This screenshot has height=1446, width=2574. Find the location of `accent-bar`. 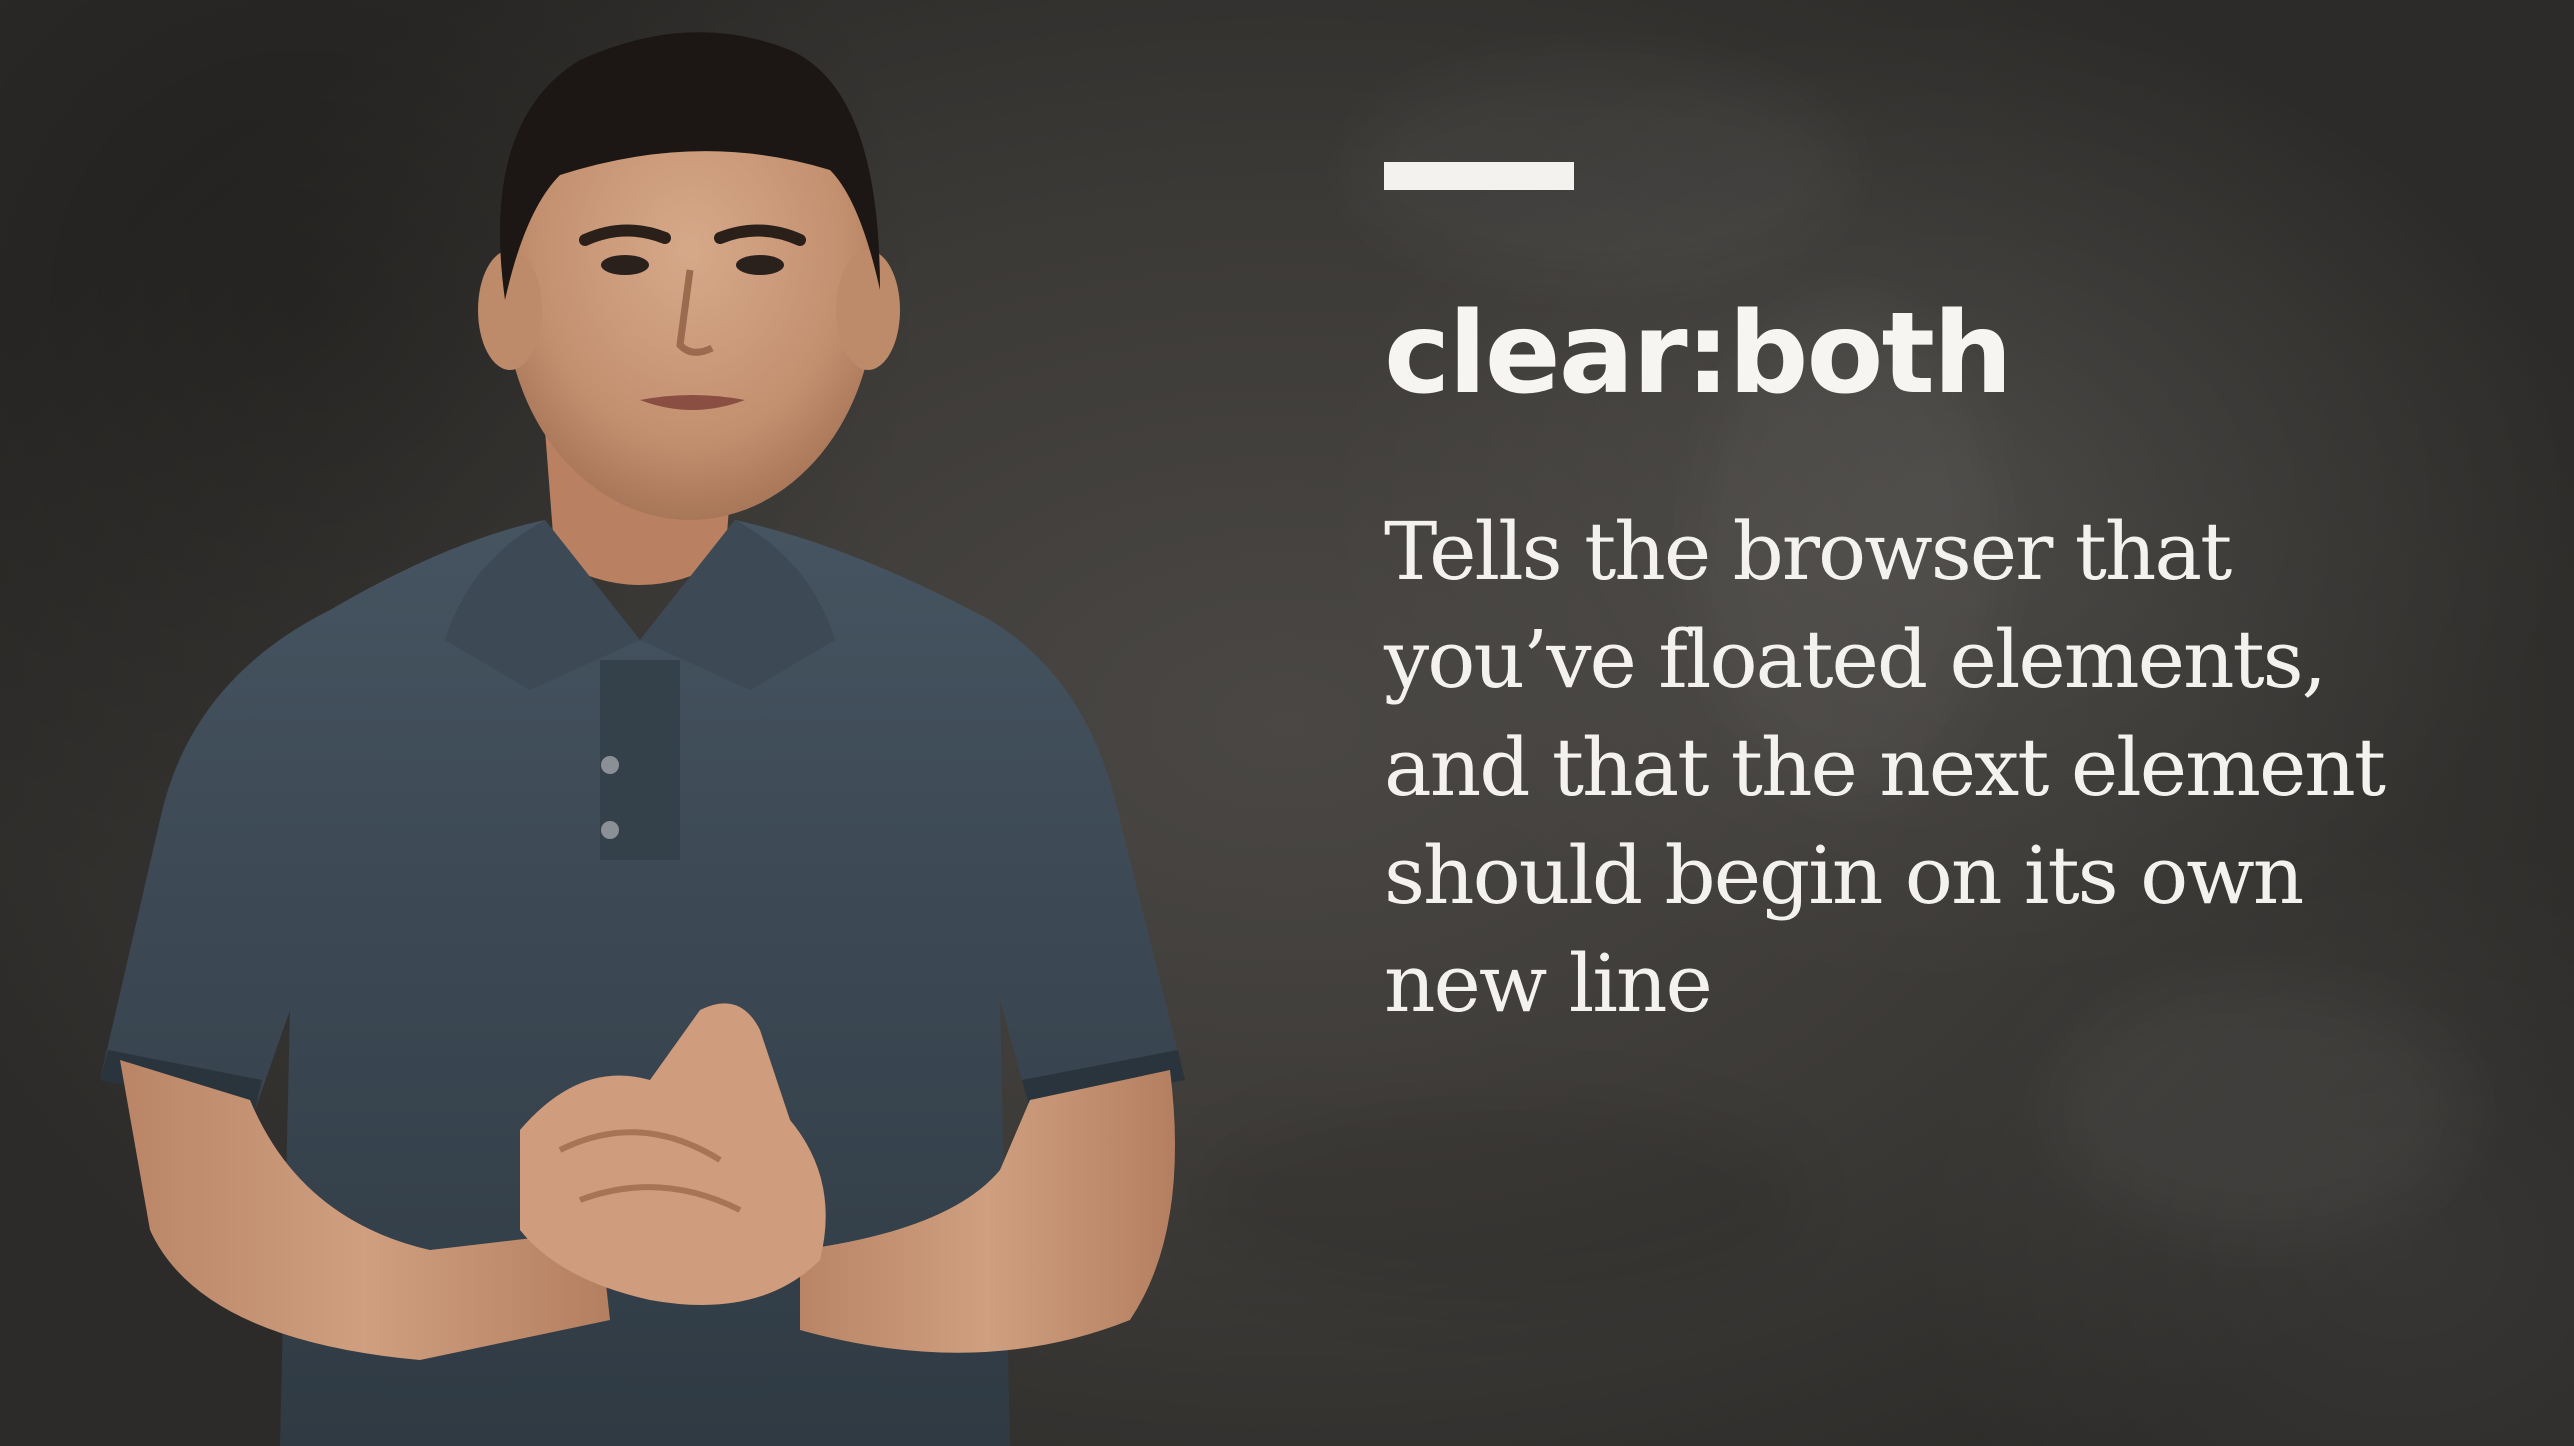

accent-bar is located at coordinates (1479, 176).